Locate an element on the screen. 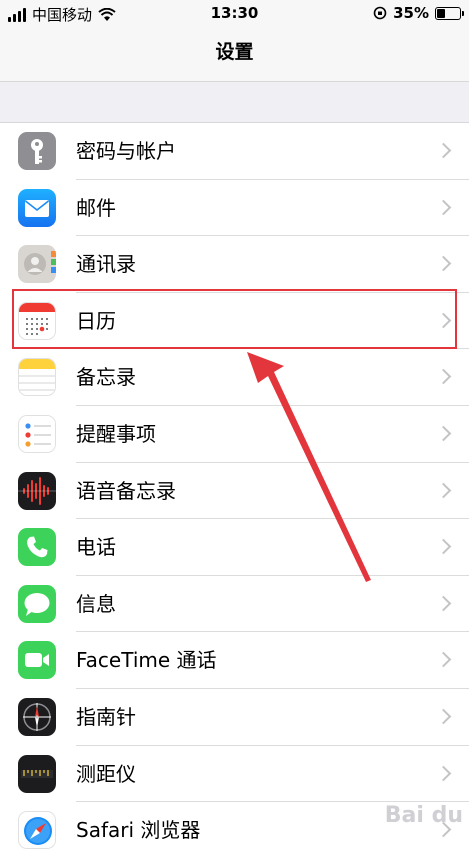 The width and height of the screenshot is (469, 859). annotation-arrow-icon is located at coordinates (309, 467).